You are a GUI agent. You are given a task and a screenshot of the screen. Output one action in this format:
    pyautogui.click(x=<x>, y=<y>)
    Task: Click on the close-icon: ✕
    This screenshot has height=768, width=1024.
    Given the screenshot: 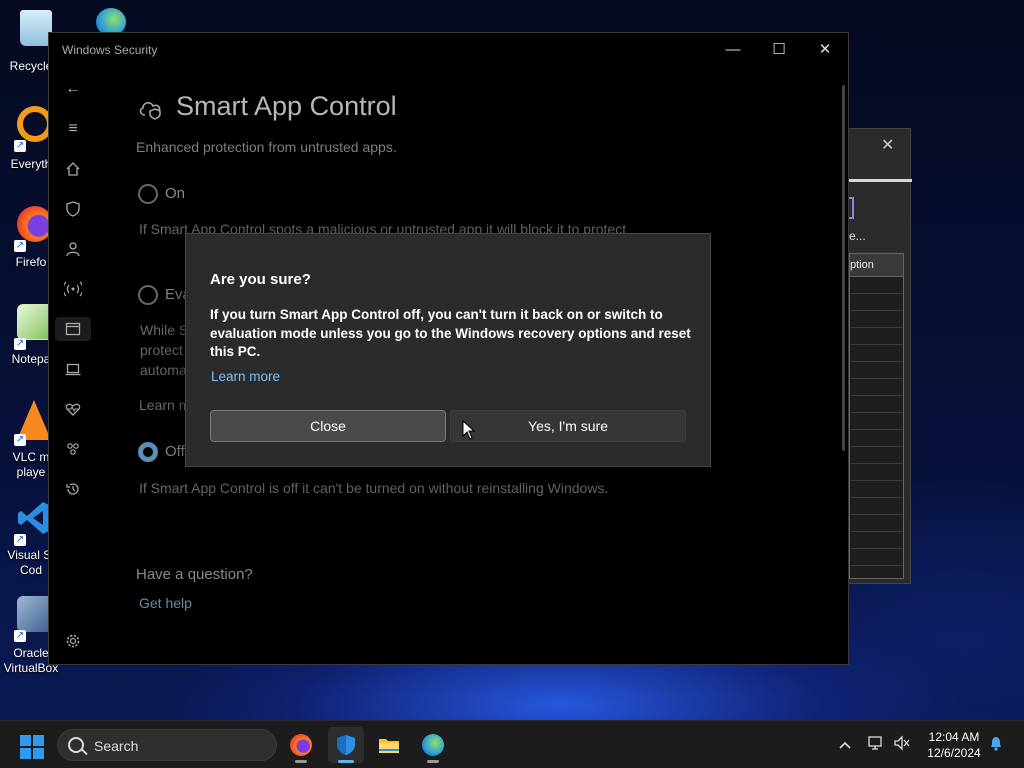 What is the action you would take?
    pyautogui.click(x=887, y=145)
    